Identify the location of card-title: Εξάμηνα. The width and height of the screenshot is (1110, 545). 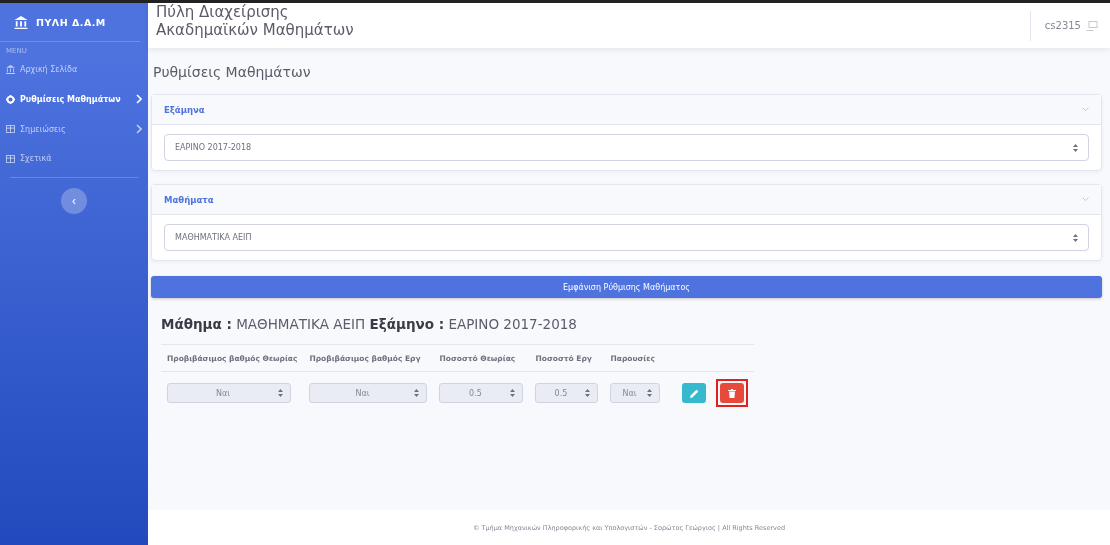
(184, 109).